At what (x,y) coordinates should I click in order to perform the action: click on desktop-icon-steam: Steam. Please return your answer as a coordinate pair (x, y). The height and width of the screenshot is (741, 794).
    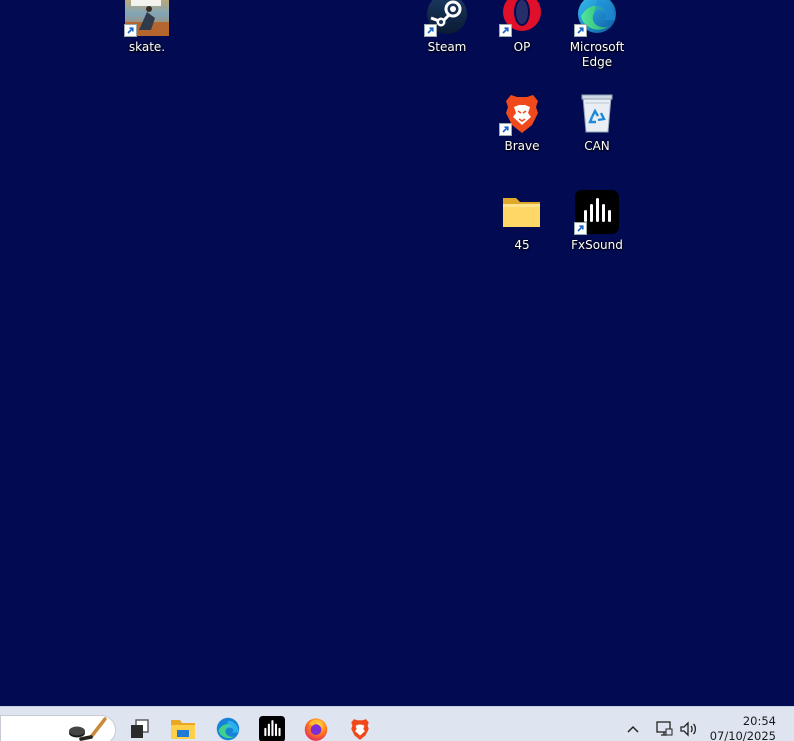
    Looking at the image, I should click on (447, 27).